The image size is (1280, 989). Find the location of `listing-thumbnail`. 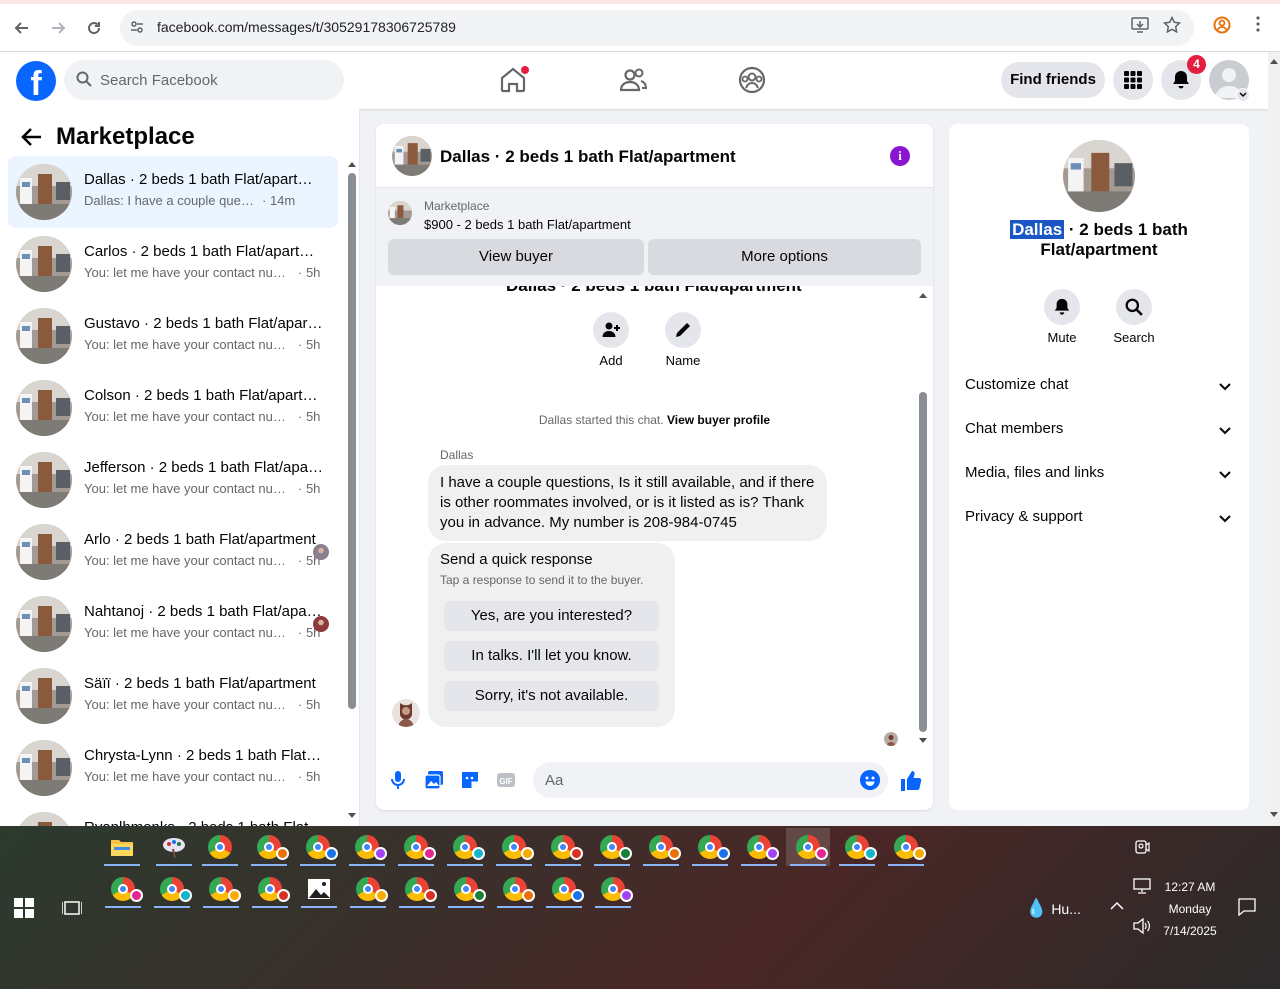

listing-thumbnail is located at coordinates (412, 156).